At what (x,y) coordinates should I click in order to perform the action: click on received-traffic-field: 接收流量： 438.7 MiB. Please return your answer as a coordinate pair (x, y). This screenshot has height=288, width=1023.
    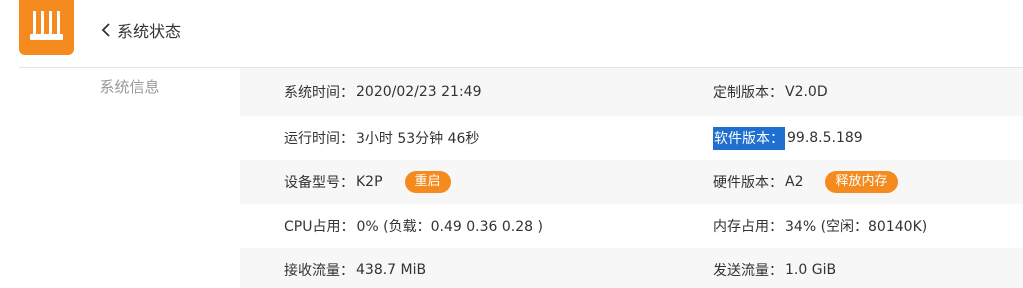
    Looking at the image, I should click on (355, 268).